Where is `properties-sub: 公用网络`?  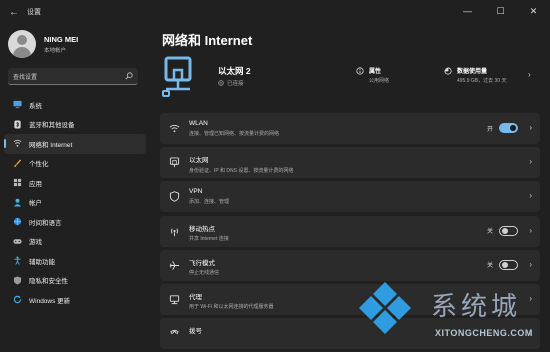 properties-sub: 公用网络 is located at coordinates (379, 81).